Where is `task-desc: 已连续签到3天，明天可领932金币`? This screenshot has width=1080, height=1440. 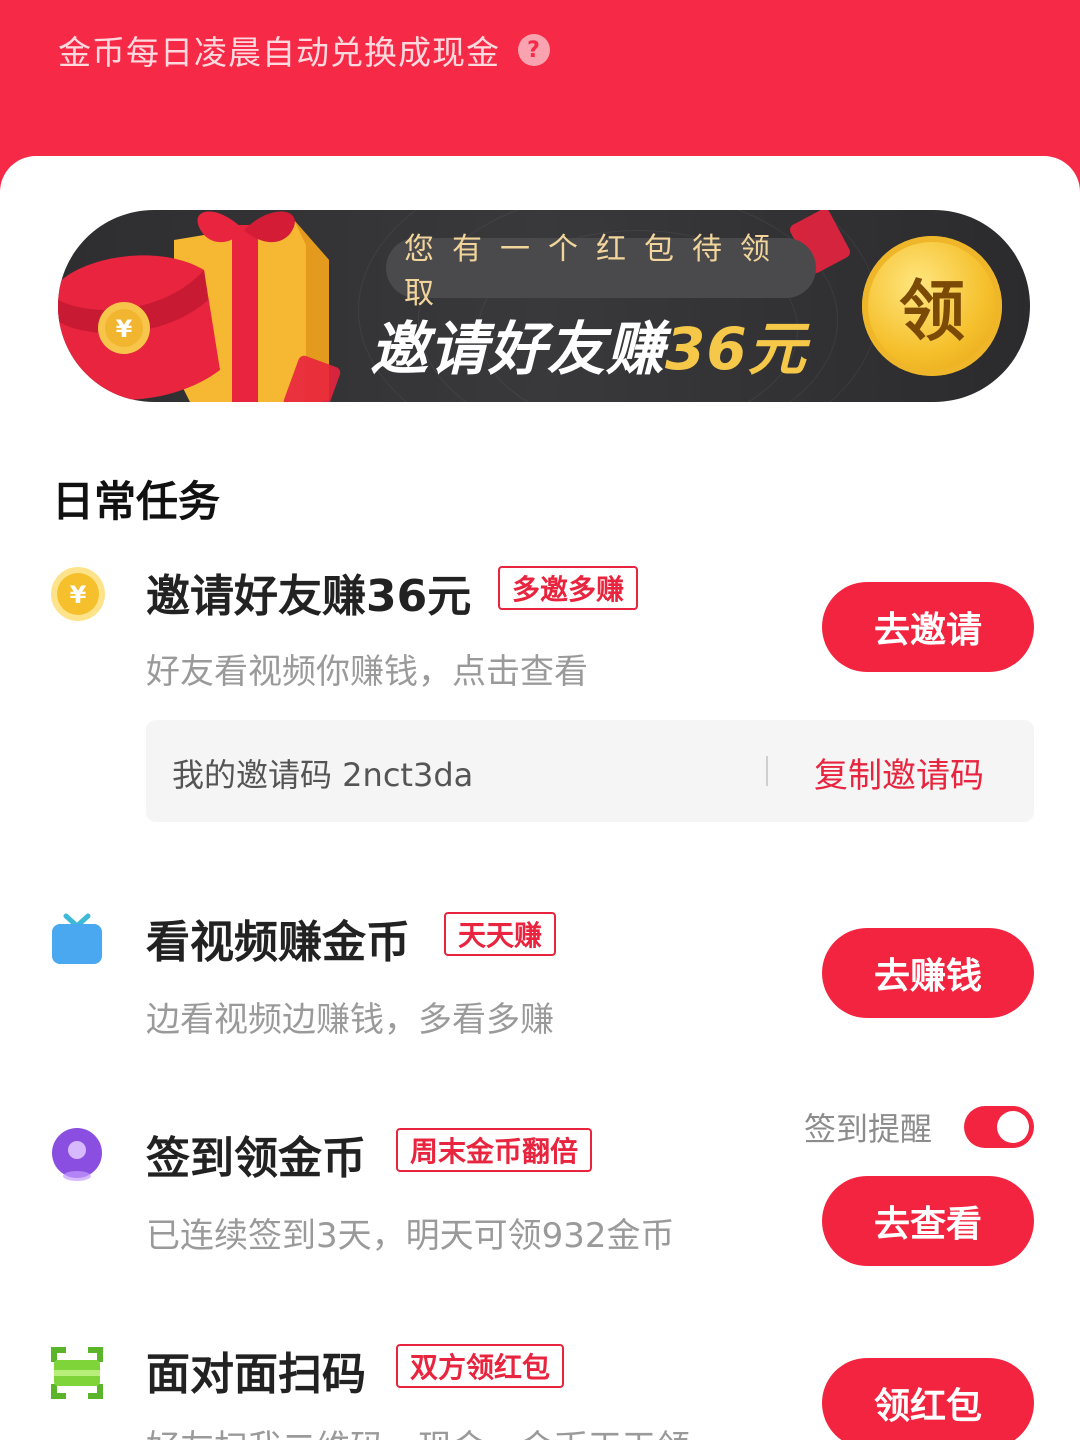
task-desc: 已连续签到3天，明天可领932金币 is located at coordinates (410, 1236).